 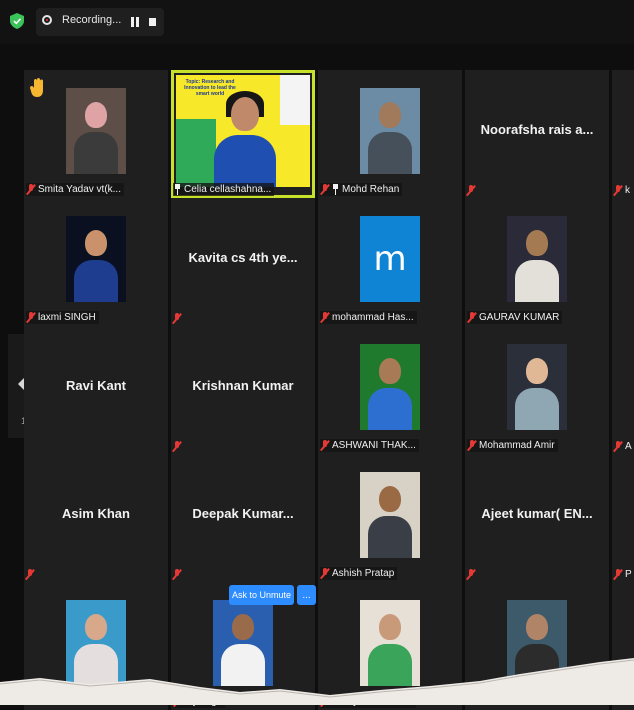 I want to click on participant-name-label: k, so click(x=622, y=190).